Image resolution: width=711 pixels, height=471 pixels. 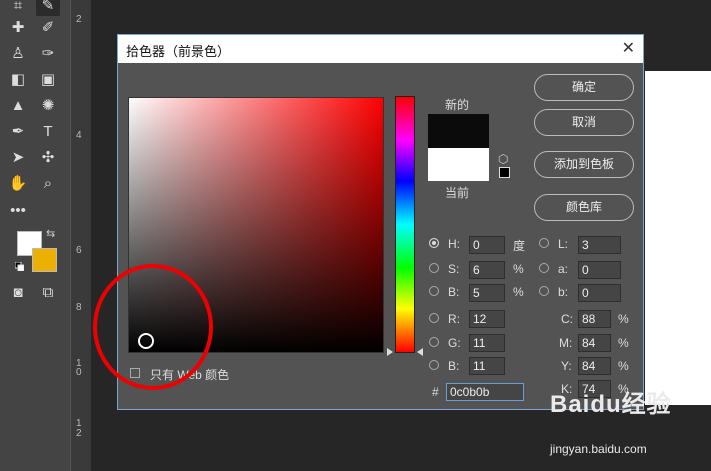 What do you see at coordinates (487, 270) in the screenshot?
I see `input-s: 6` at bounding box center [487, 270].